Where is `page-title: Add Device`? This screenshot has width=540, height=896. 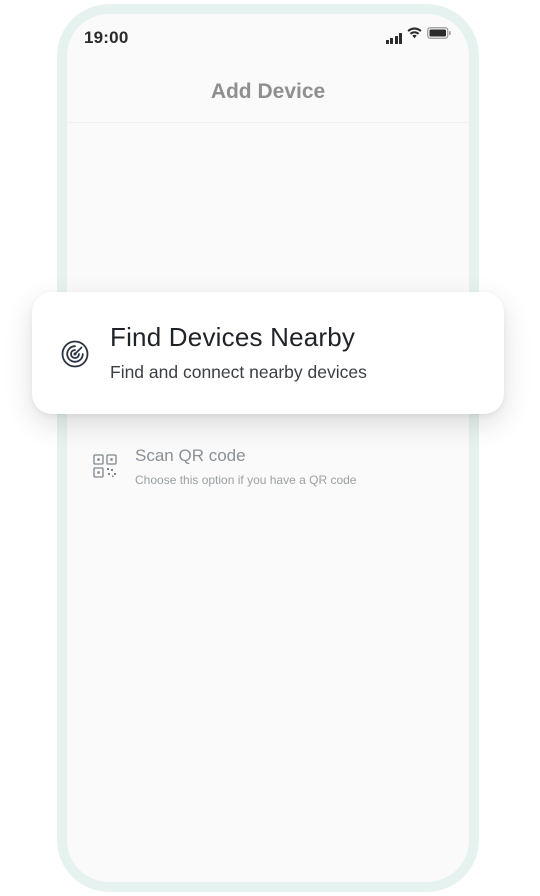 page-title: Add Device is located at coordinates (268, 91).